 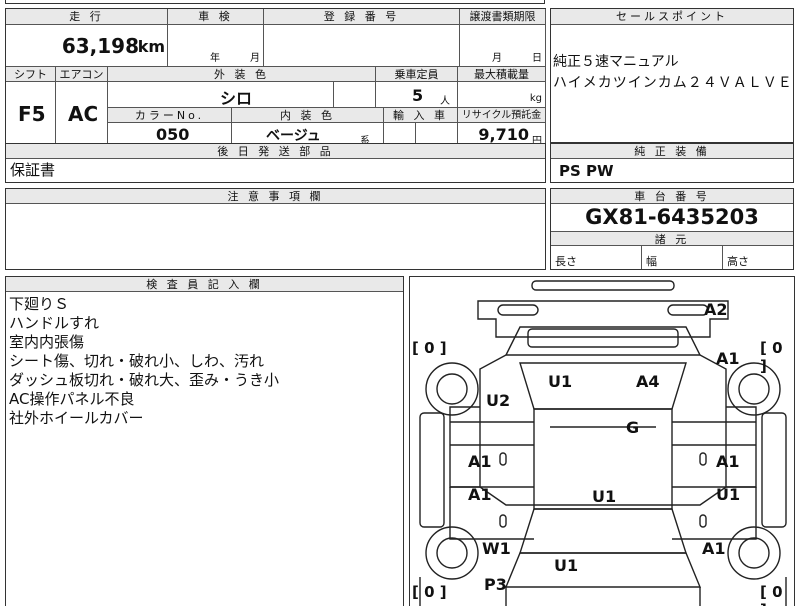 What do you see at coordinates (672, 196) in the screenshot?
I see `chassis-header: 車 台 番 号` at bounding box center [672, 196].